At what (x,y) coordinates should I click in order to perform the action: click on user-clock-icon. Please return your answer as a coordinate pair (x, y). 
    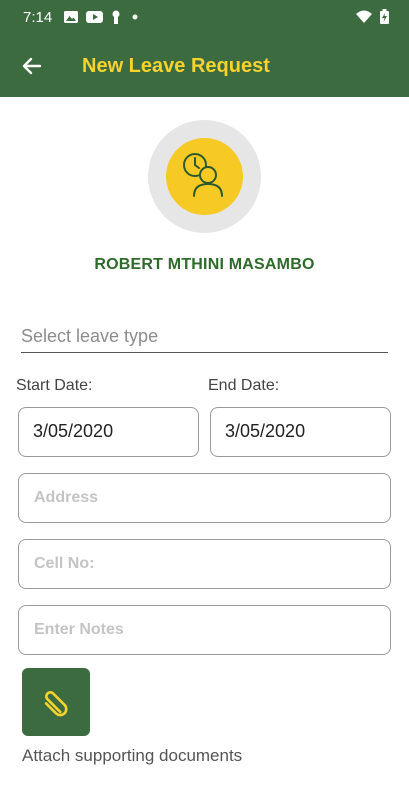
    Looking at the image, I should click on (203, 175).